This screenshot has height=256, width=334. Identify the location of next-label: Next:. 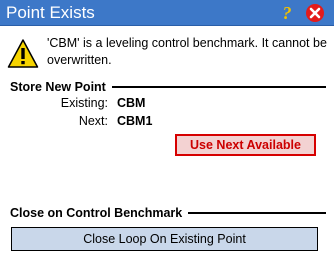
(93, 121).